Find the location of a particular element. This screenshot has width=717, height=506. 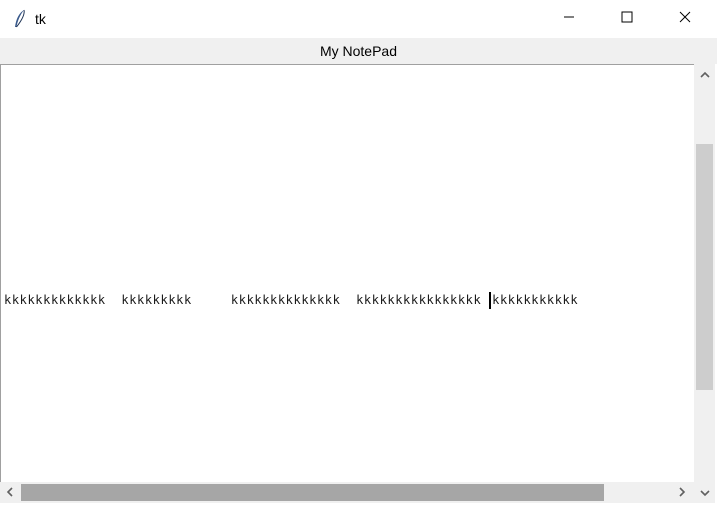

title-bar: tk is located at coordinates (358, 19).